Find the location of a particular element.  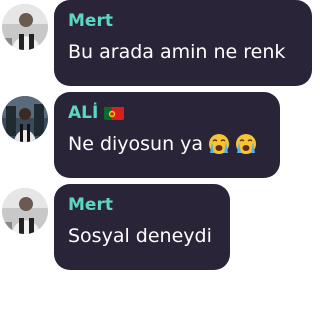

message-text-label: Bu arada amin ne renk is located at coordinates (177, 52).